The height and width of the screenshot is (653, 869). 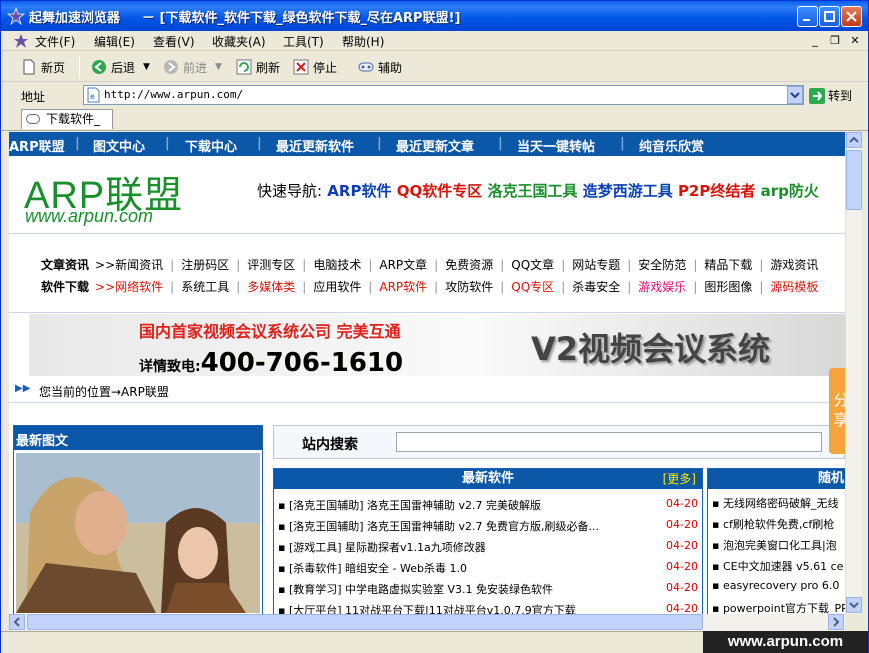 I want to click on cat-link: 精品下载, so click(x=728, y=265).